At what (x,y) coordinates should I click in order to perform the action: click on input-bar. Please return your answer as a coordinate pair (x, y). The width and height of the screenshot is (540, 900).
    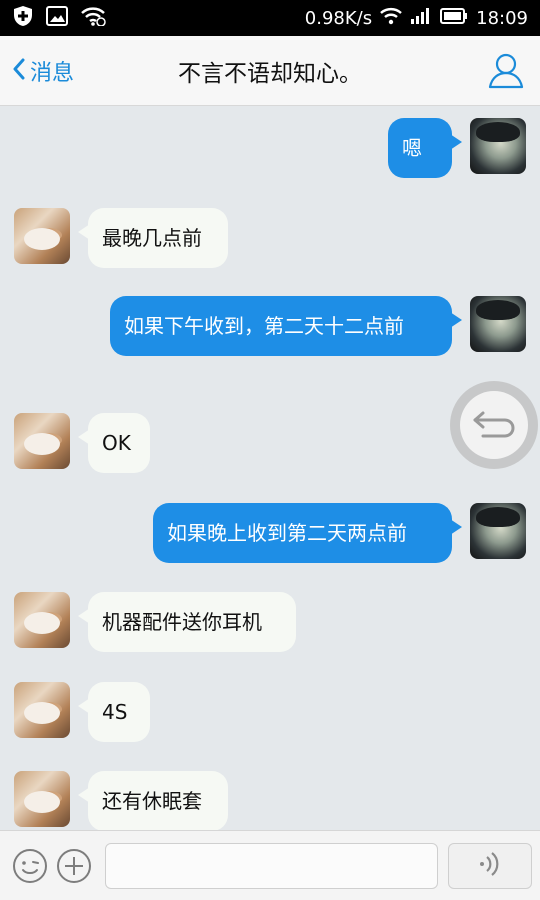
    Looking at the image, I should click on (270, 865).